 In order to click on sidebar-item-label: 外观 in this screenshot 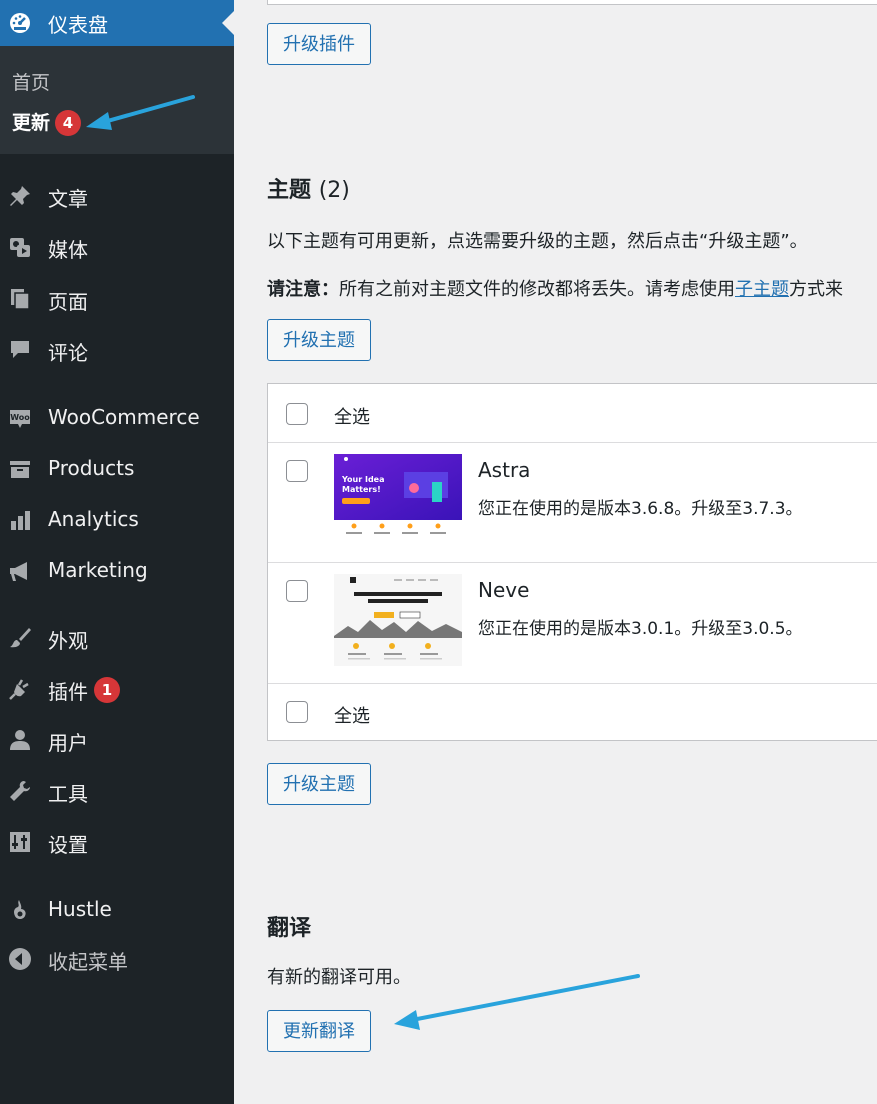, I will do `click(68, 641)`.